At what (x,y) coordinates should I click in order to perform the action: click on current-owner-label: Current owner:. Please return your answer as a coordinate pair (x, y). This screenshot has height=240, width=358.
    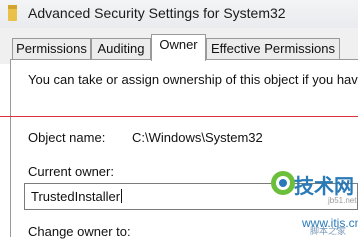
    Looking at the image, I should click on (71, 171).